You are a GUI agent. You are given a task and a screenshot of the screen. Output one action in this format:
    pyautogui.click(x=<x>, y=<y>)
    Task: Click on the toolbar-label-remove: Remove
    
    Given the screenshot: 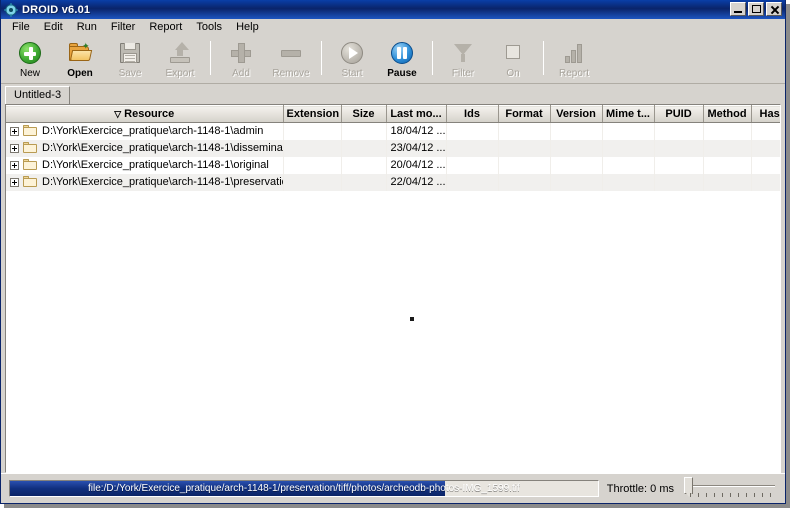 What is the action you would take?
    pyautogui.click(x=291, y=73)
    